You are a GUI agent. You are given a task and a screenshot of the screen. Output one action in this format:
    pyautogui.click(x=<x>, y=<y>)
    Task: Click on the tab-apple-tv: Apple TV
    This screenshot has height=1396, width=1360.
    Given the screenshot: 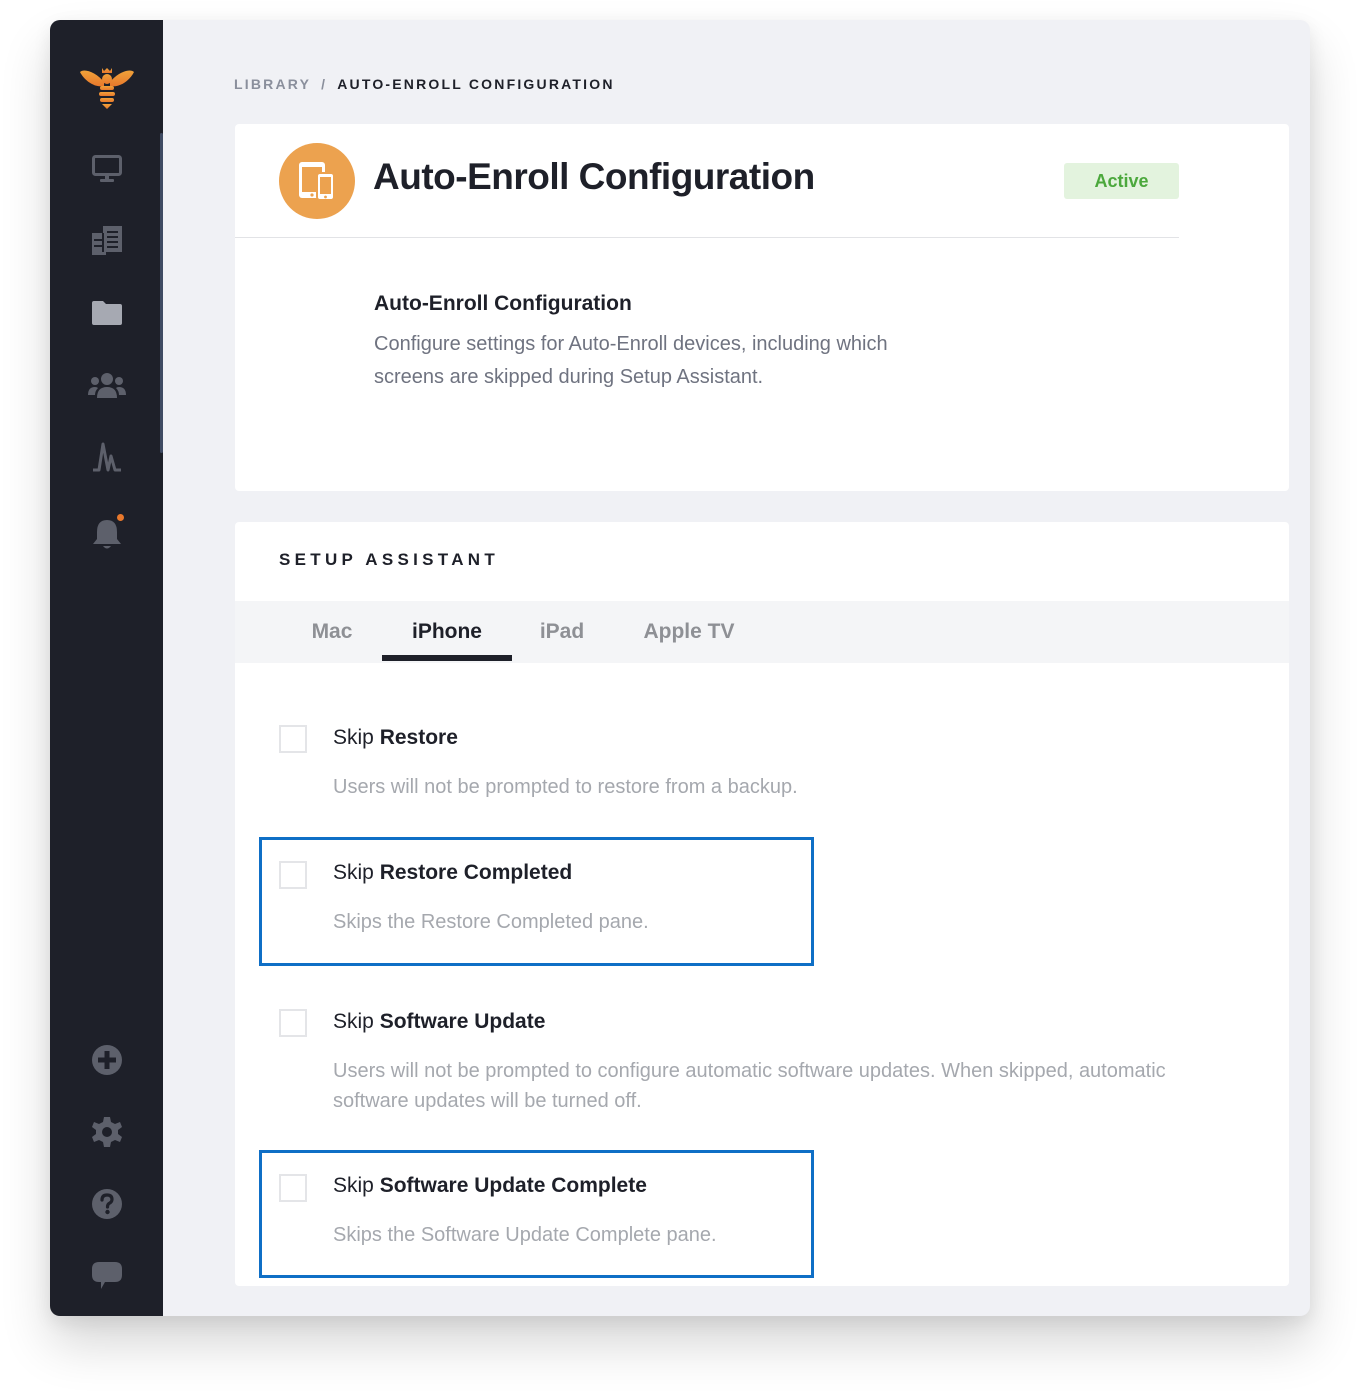 What is the action you would take?
    pyautogui.click(x=689, y=632)
    